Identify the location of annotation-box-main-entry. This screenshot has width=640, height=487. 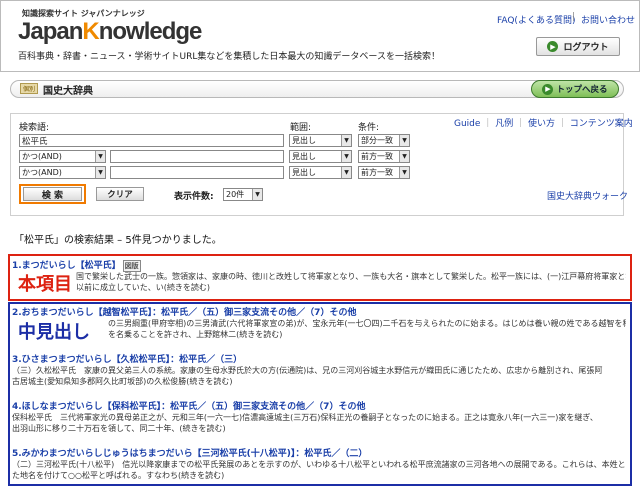
(320, 277).